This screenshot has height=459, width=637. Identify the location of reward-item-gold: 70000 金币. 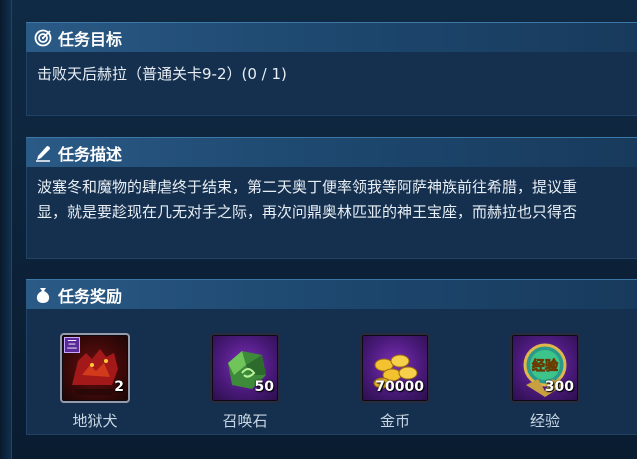
(395, 383).